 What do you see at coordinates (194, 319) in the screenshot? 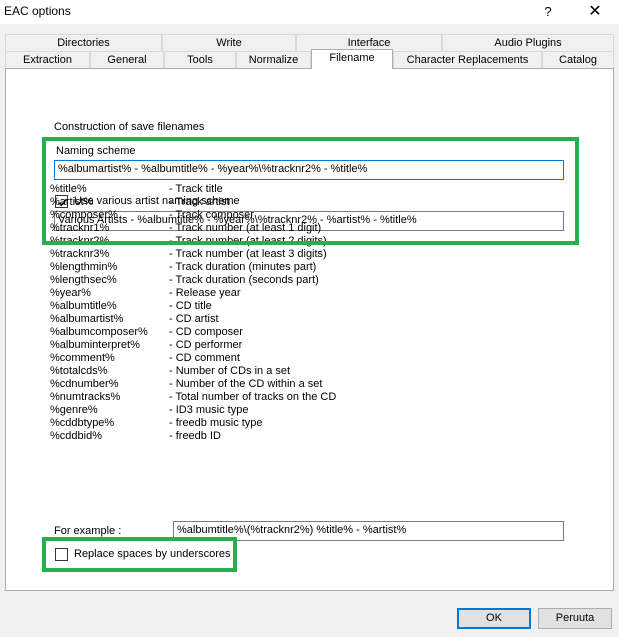
I see `variable-description: - CD artist` at bounding box center [194, 319].